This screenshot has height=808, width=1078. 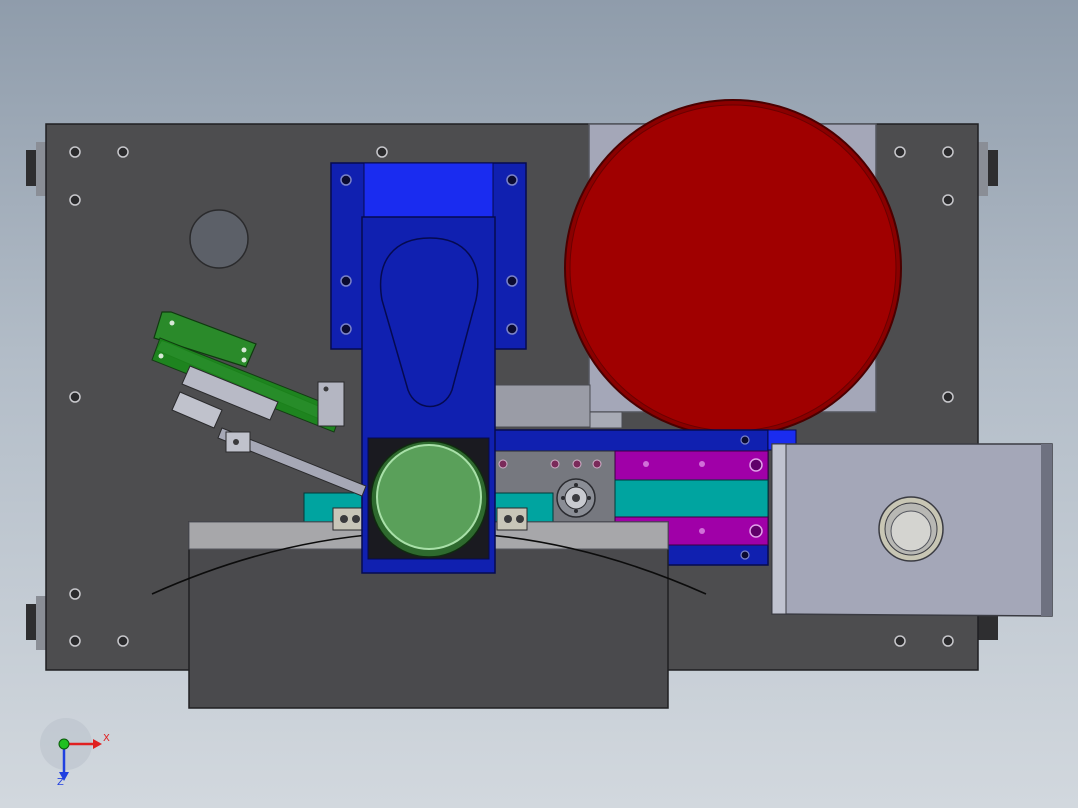 I want to click on guide-rail, so click(x=542, y=406).